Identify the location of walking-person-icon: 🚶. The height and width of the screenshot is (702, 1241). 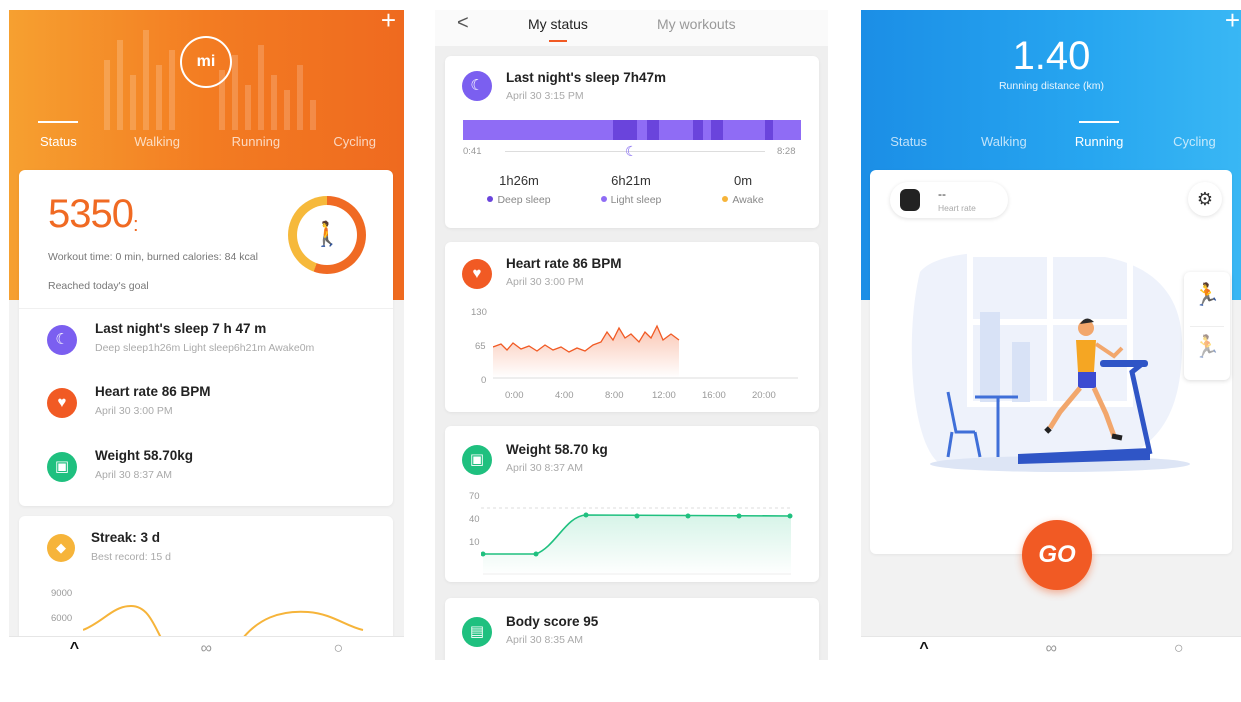
(327, 235).